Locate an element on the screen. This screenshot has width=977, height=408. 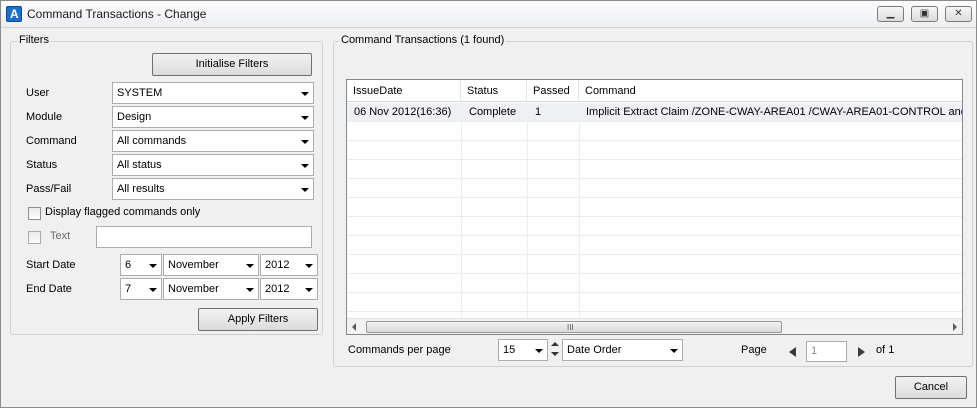
per-page-value: 15 is located at coordinates (509, 350).